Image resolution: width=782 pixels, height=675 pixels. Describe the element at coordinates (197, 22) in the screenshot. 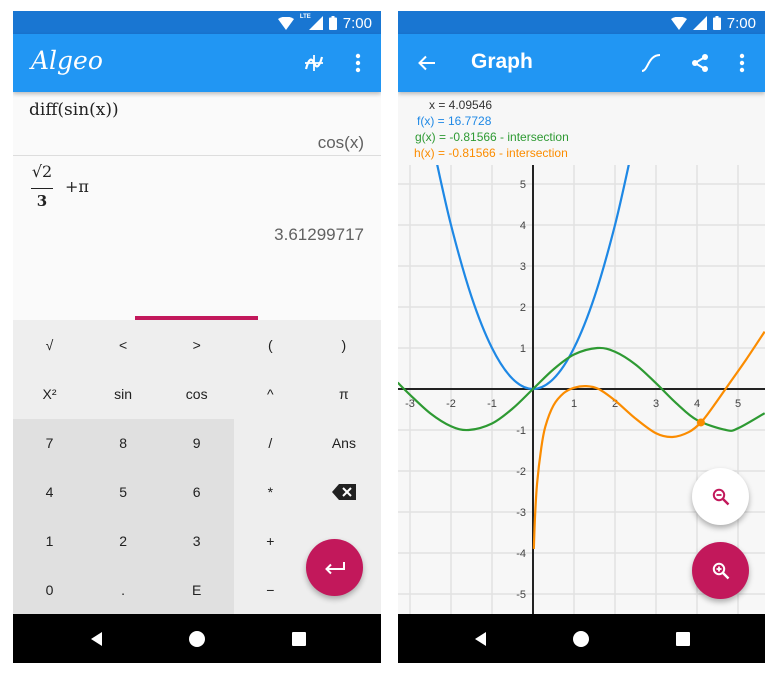

I see `status-bar: LTE 7:00` at that location.